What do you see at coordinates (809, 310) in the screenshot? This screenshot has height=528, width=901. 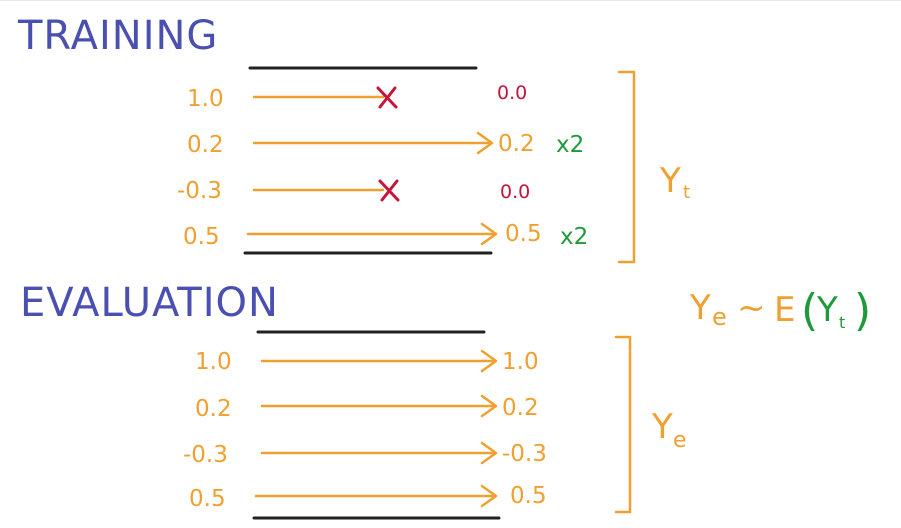 I see `formula-open-paren: (` at bounding box center [809, 310].